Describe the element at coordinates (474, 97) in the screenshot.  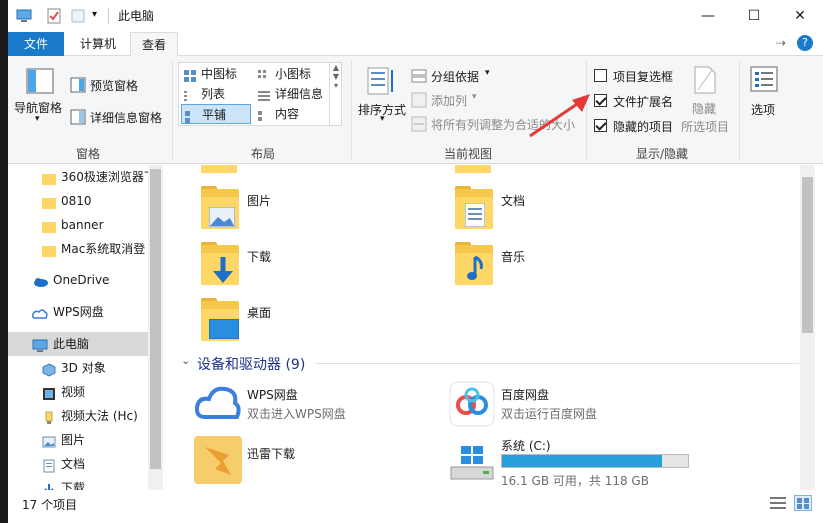
I see `add-column-dropdown-icon: ▾` at that location.